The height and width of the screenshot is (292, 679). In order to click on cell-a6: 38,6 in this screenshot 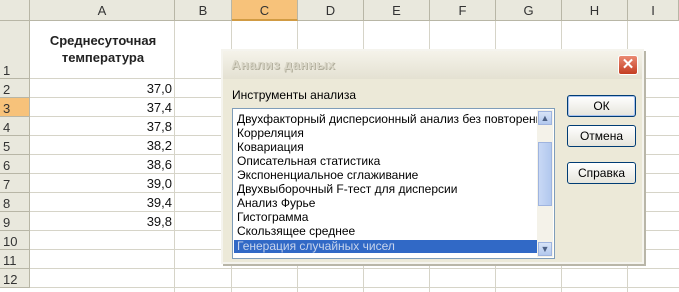, I will do `click(101, 164)`.